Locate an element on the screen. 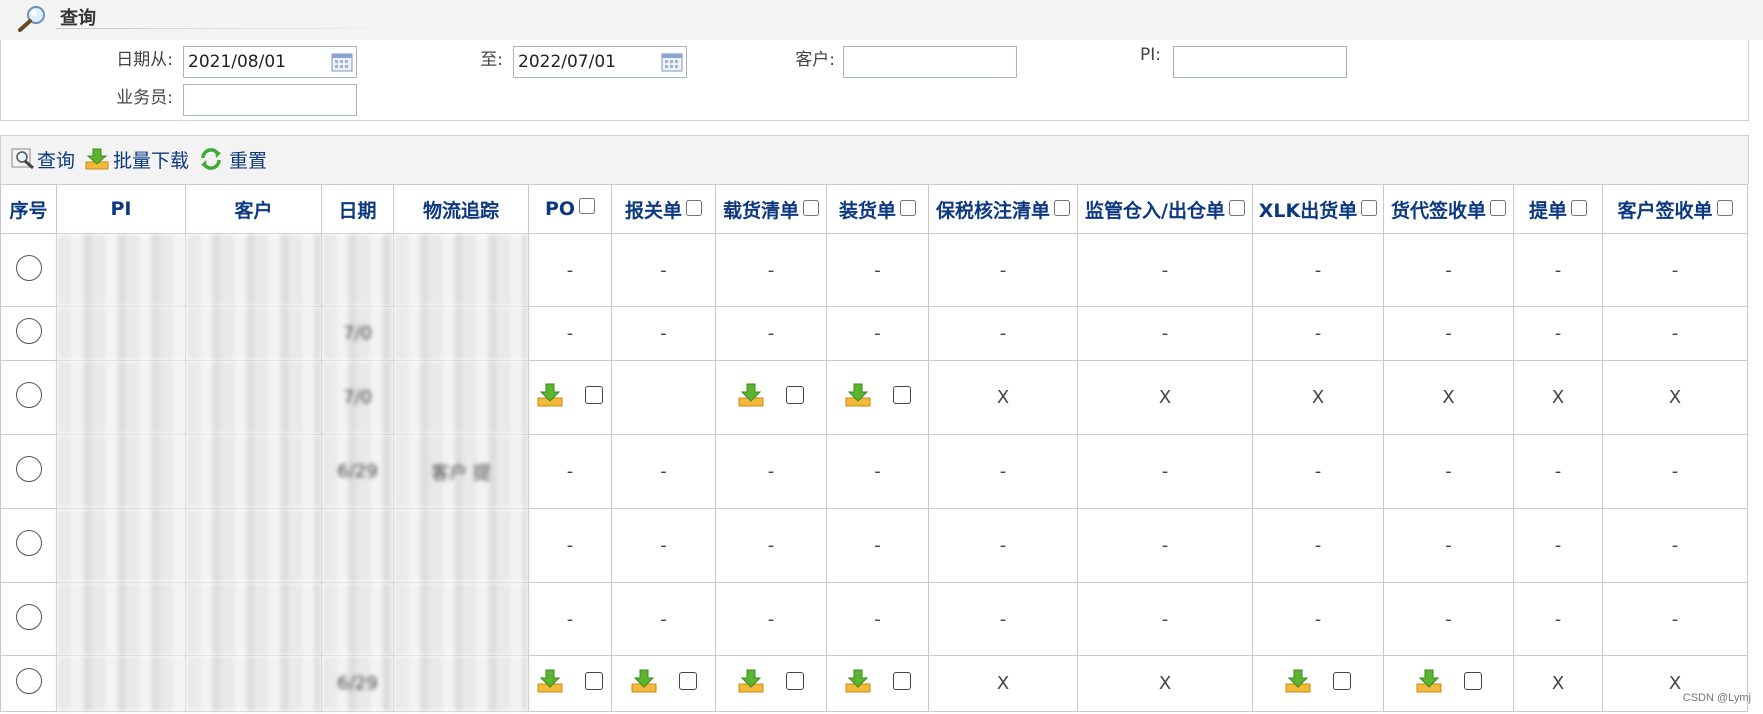 The image size is (1763, 714). select-all-bonded-checkbox is located at coordinates (1062, 207).